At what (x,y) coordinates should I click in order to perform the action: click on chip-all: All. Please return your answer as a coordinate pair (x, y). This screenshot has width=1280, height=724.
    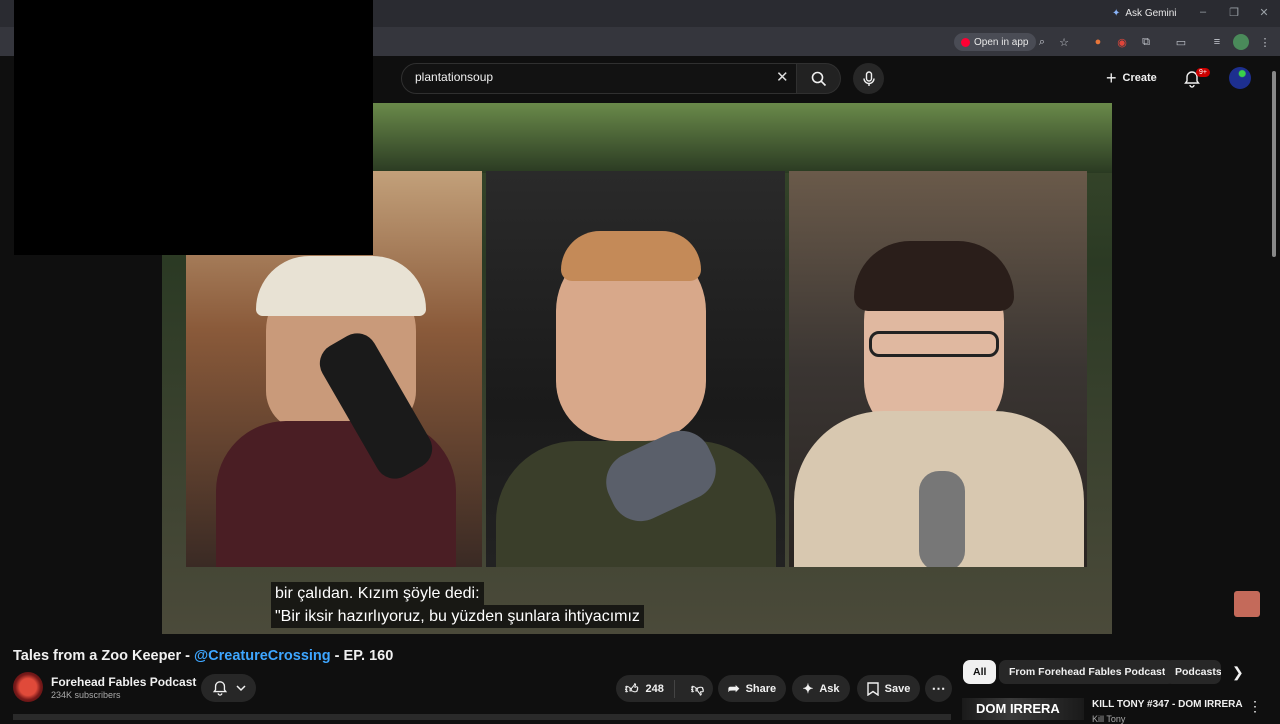
    Looking at the image, I should click on (980, 672).